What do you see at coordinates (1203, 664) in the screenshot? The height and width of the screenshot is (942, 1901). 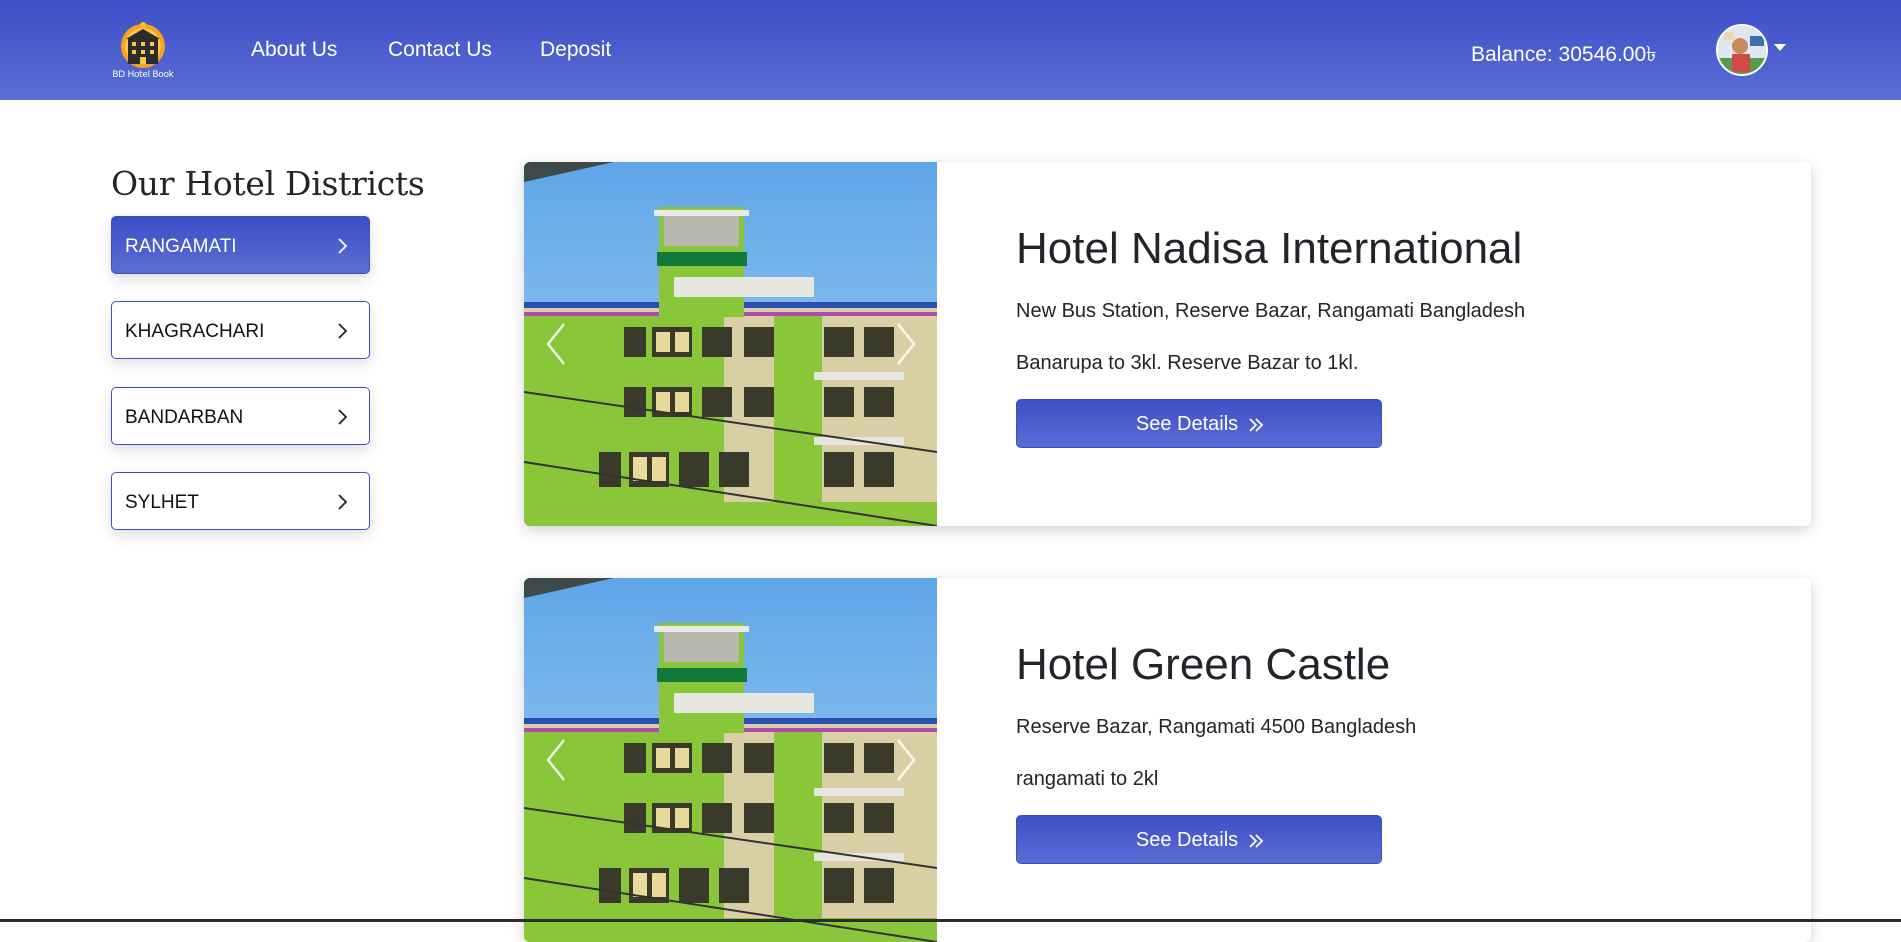 I see `hotel-name: Hotel Green Castle` at bounding box center [1203, 664].